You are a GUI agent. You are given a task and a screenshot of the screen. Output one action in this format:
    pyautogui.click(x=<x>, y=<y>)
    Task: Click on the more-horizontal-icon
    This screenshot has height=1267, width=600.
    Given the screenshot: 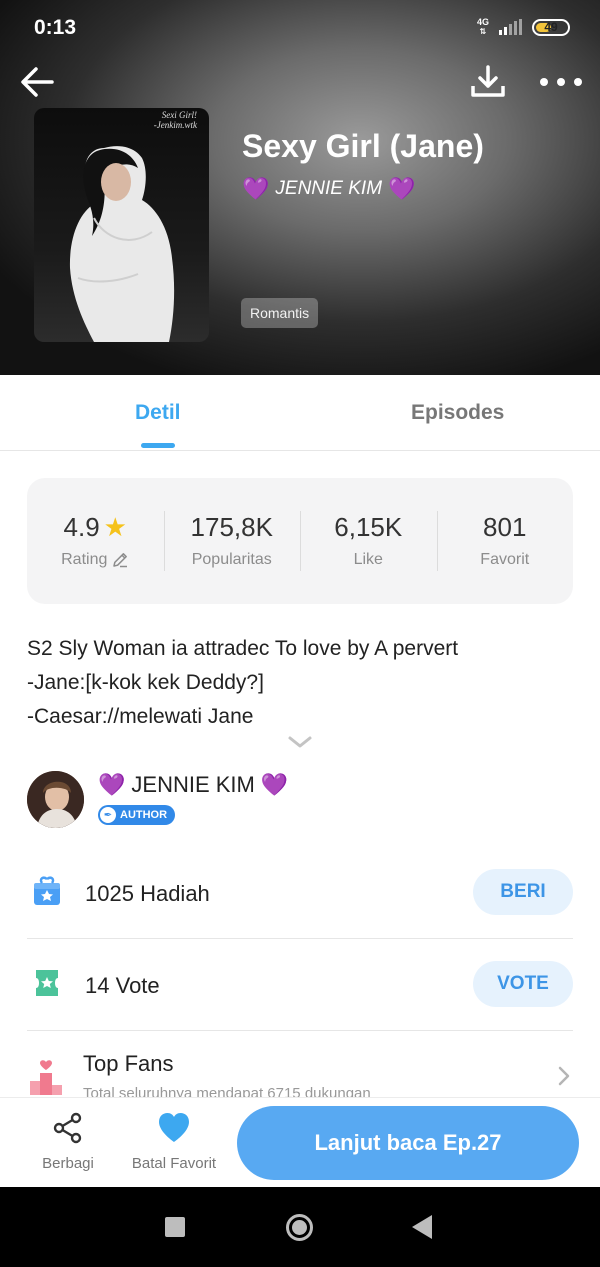 What is the action you would take?
    pyautogui.click(x=544, y=82)
    